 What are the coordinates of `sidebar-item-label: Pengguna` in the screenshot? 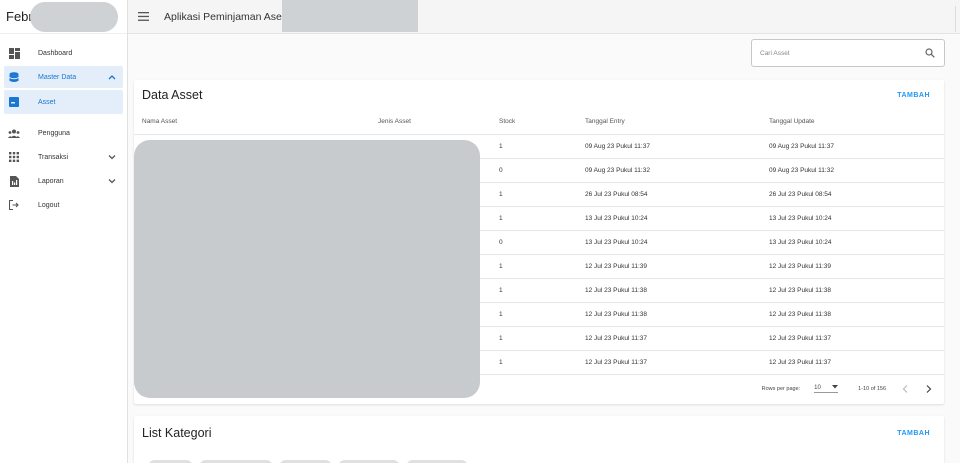 It's located at (54, 133).